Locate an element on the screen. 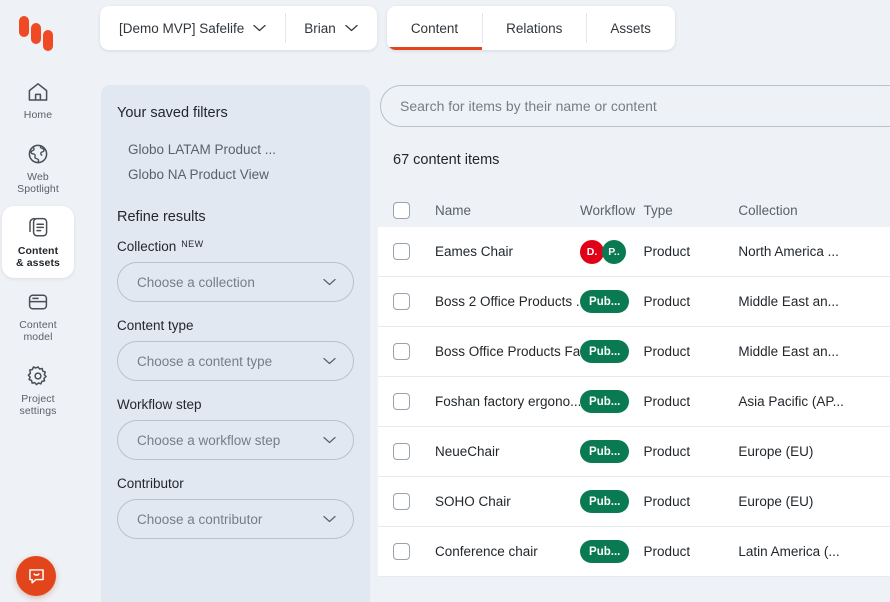 The height and width of the screenshot is (602, 890). support-chat-button is located at coordinates (36, 576).